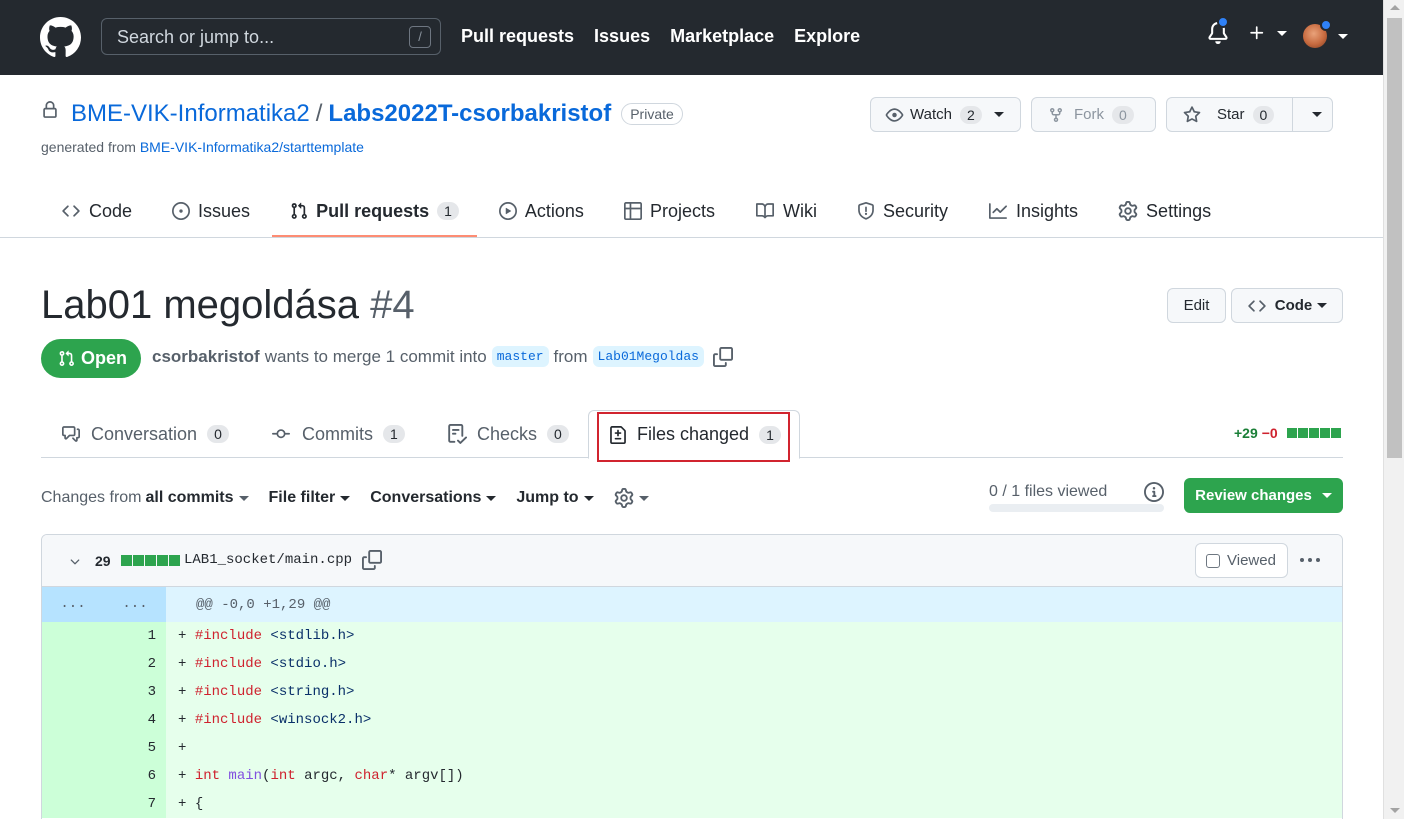 The width and height of the screenshot is (1404, 819). Describe the element at coordinates (190, 114) in the screenshot. I see `repo-owner-link: BME-VIK-Informatika2` at that location.